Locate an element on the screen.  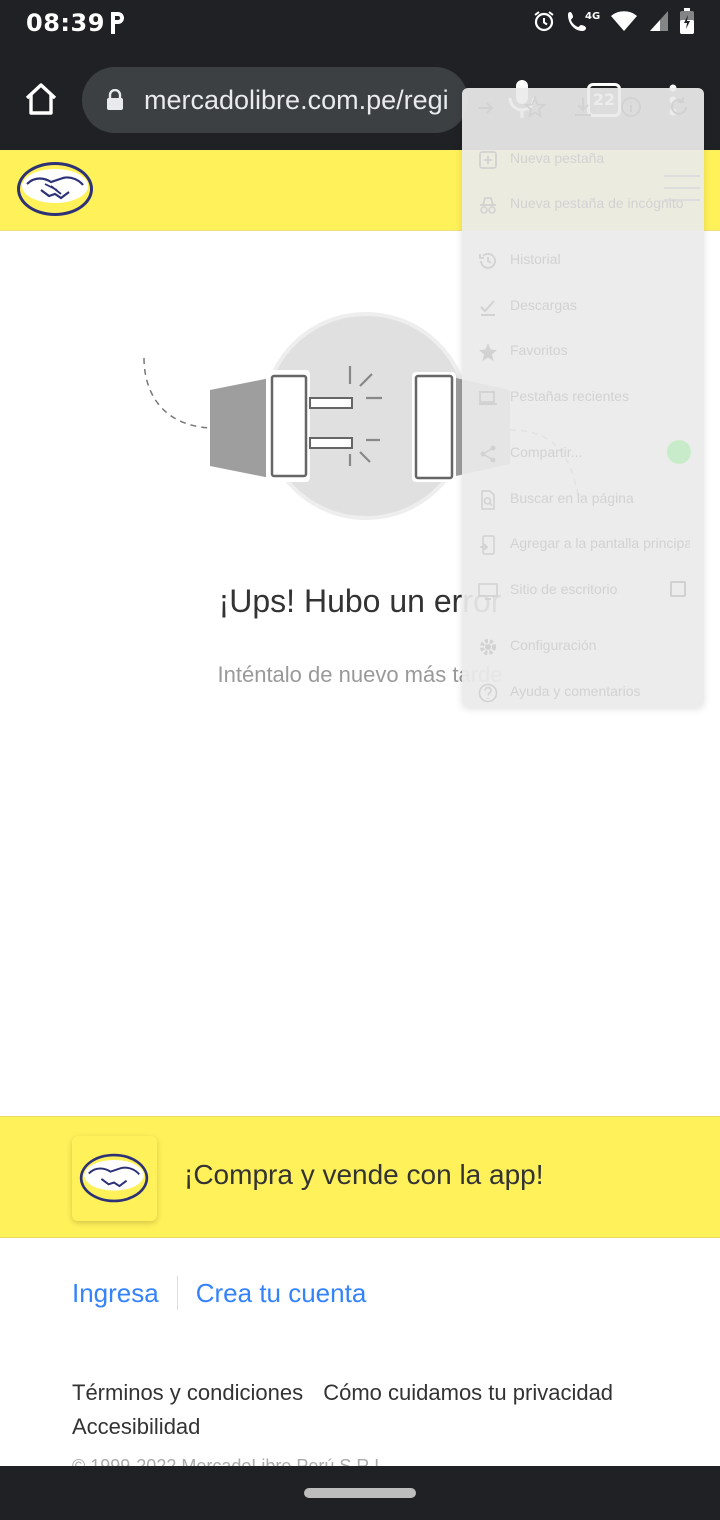
menu-item-add-to-home: Agregar a la pantalla principal is located at coordinates (583, 547).